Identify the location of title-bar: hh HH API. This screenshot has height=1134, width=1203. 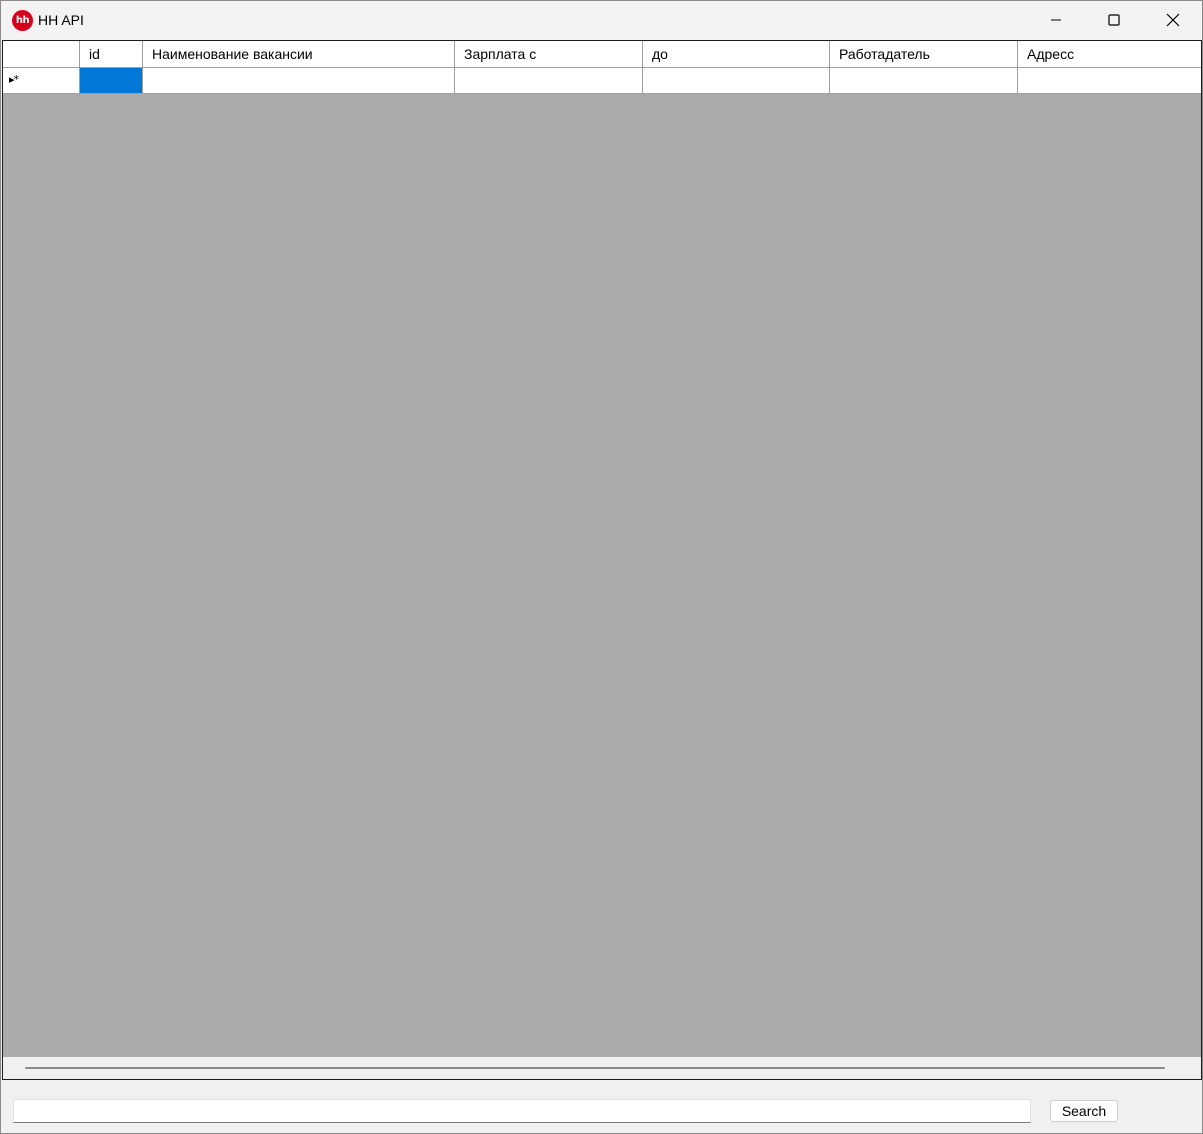
(601, 20).